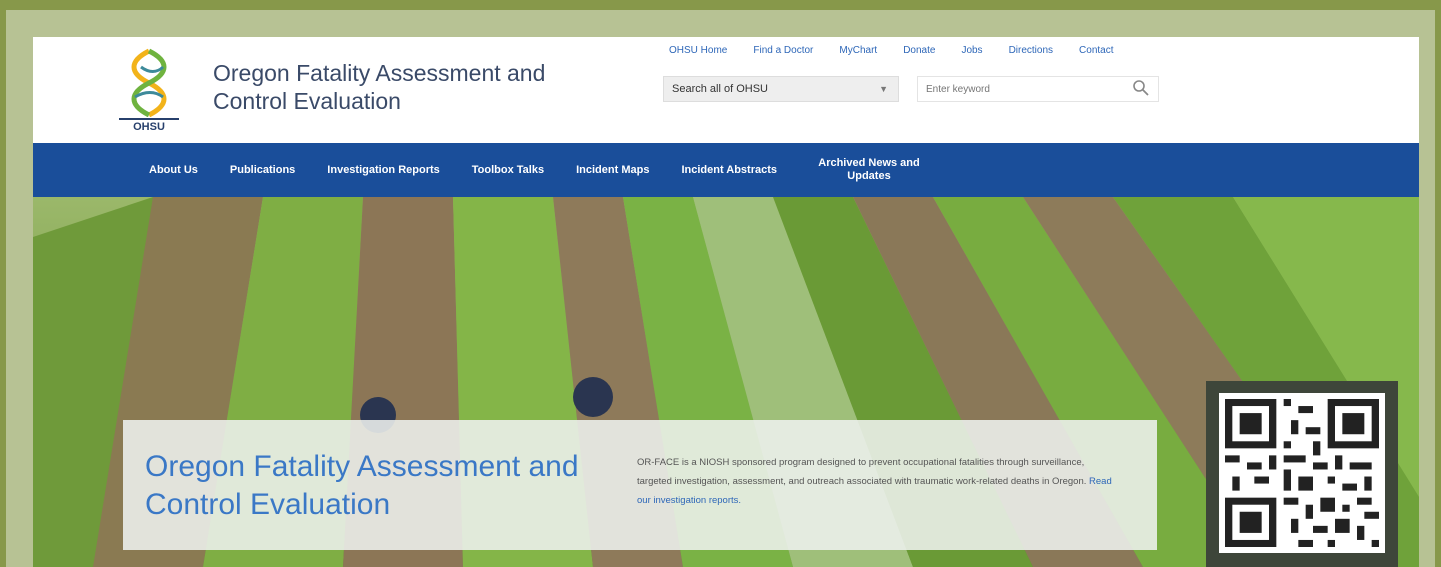 This screenshot has height=567, width=1441. I want to click on search-input, so click(1038, 89).